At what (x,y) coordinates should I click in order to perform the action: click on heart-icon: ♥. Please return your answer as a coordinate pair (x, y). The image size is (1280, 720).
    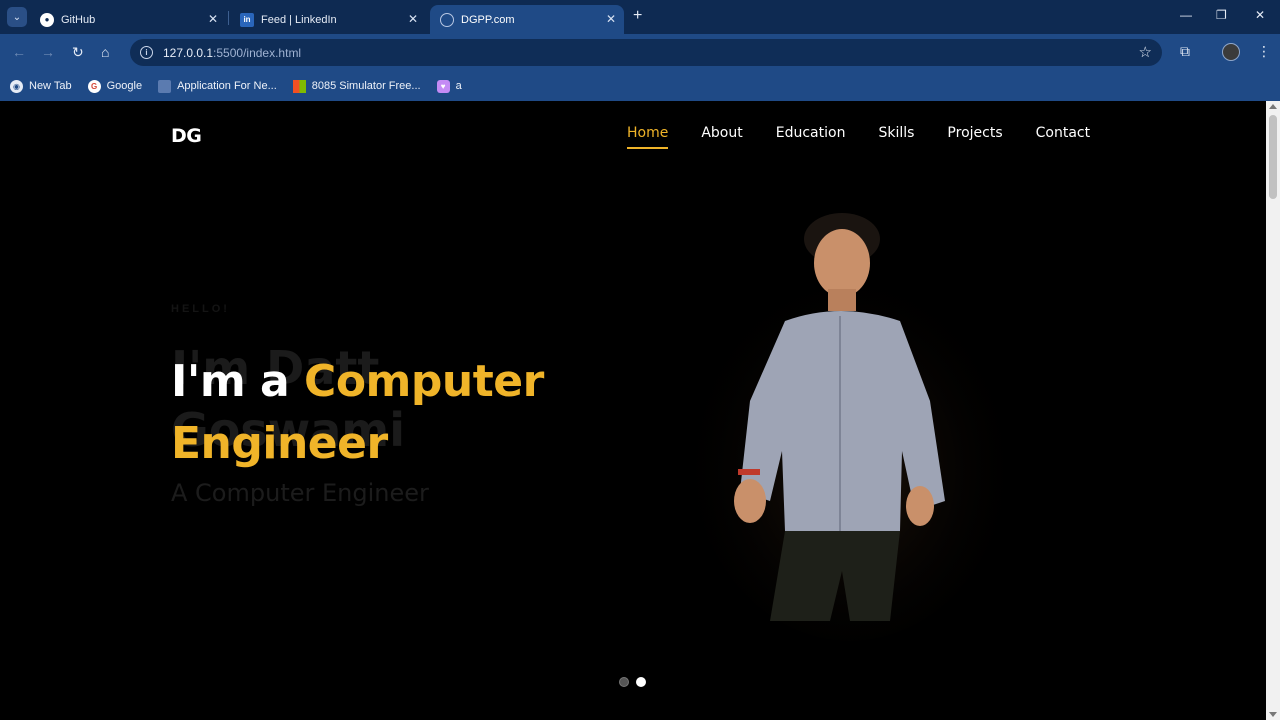
    Looking at the image, I should click on (443, 86).